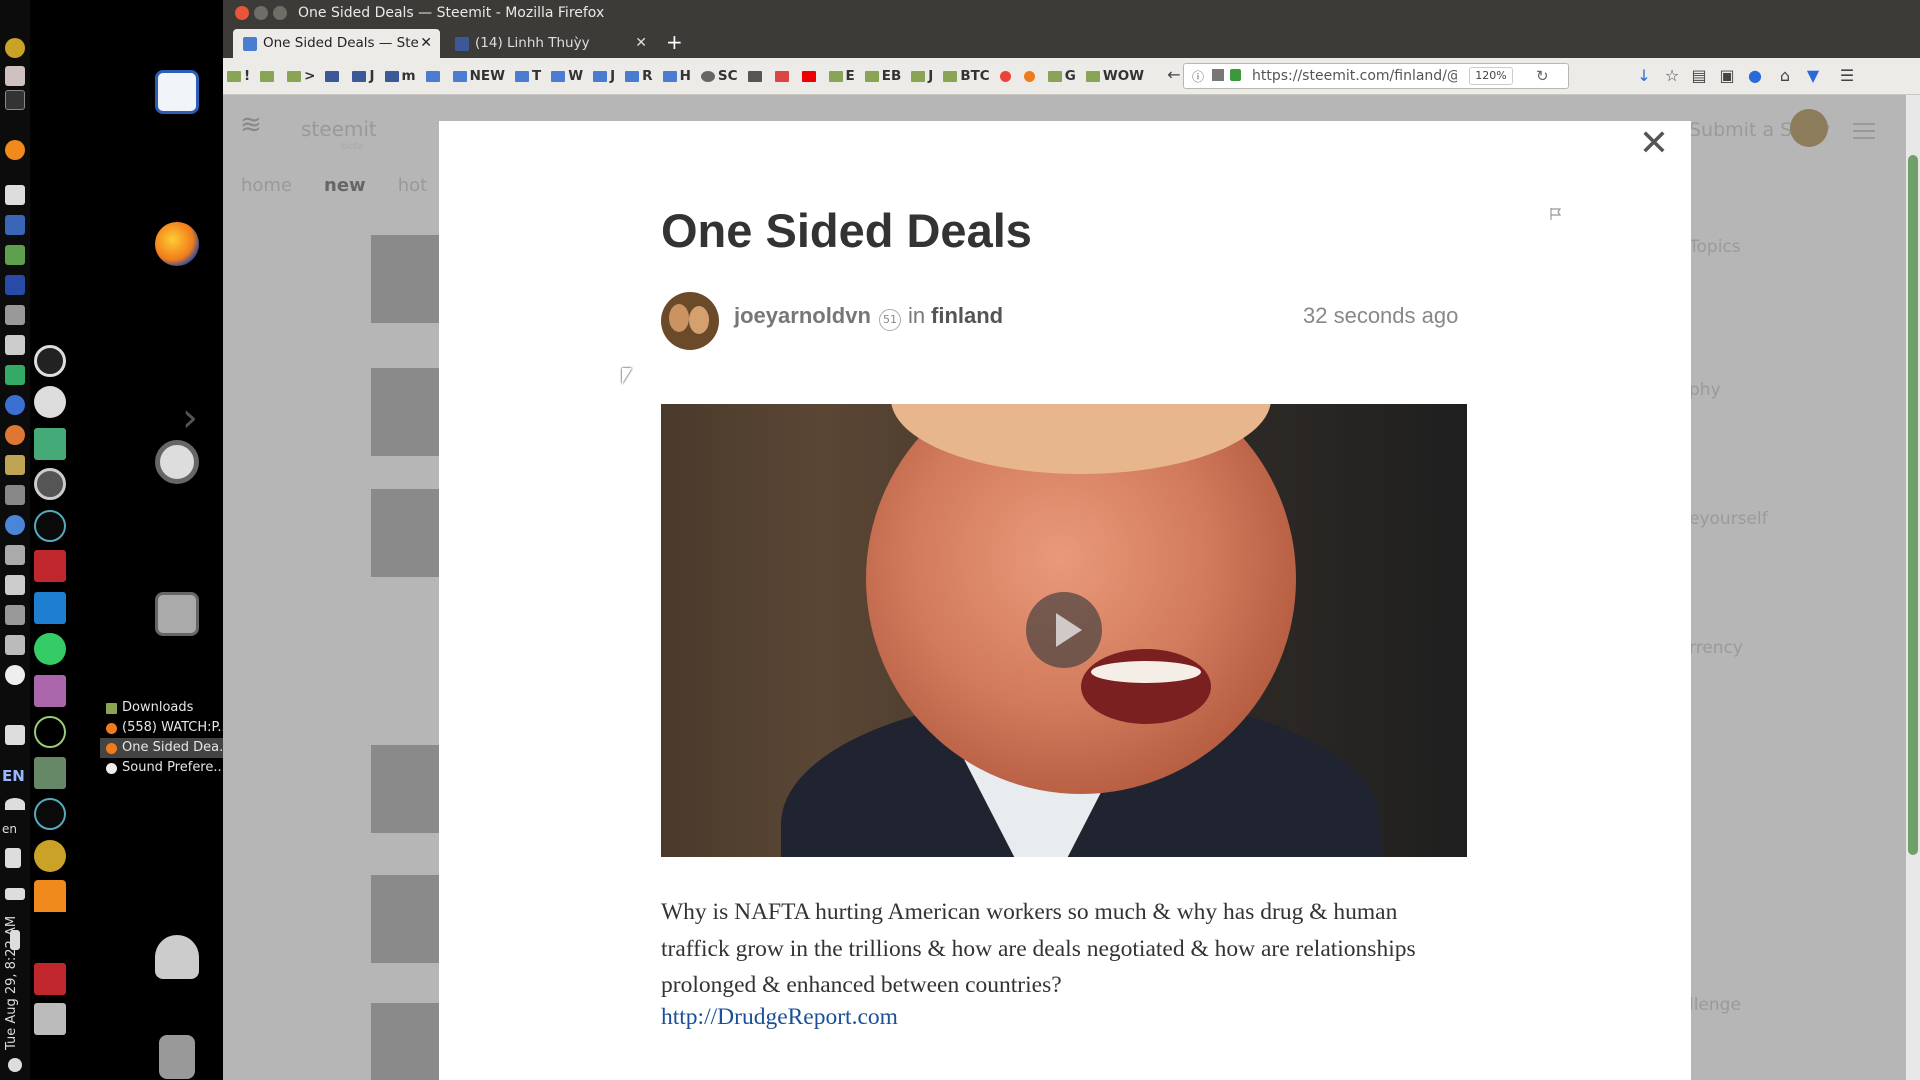 This screenshot has width=1920, height=1080. I want to click on sync-icon: ●, so click(1755, 76).